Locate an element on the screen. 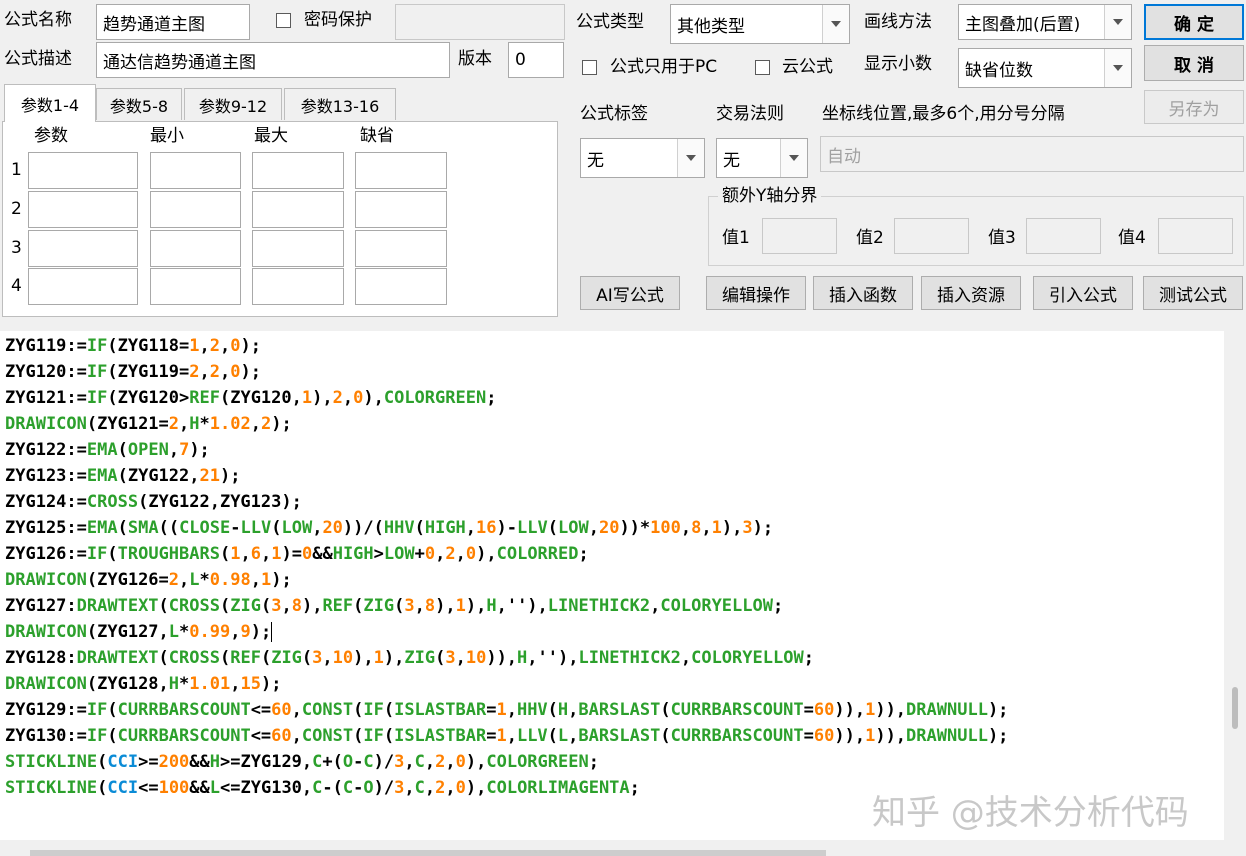 The width and height of the screenshot is (1246, 856). code-token: IF is located at coordinates (97, 554).